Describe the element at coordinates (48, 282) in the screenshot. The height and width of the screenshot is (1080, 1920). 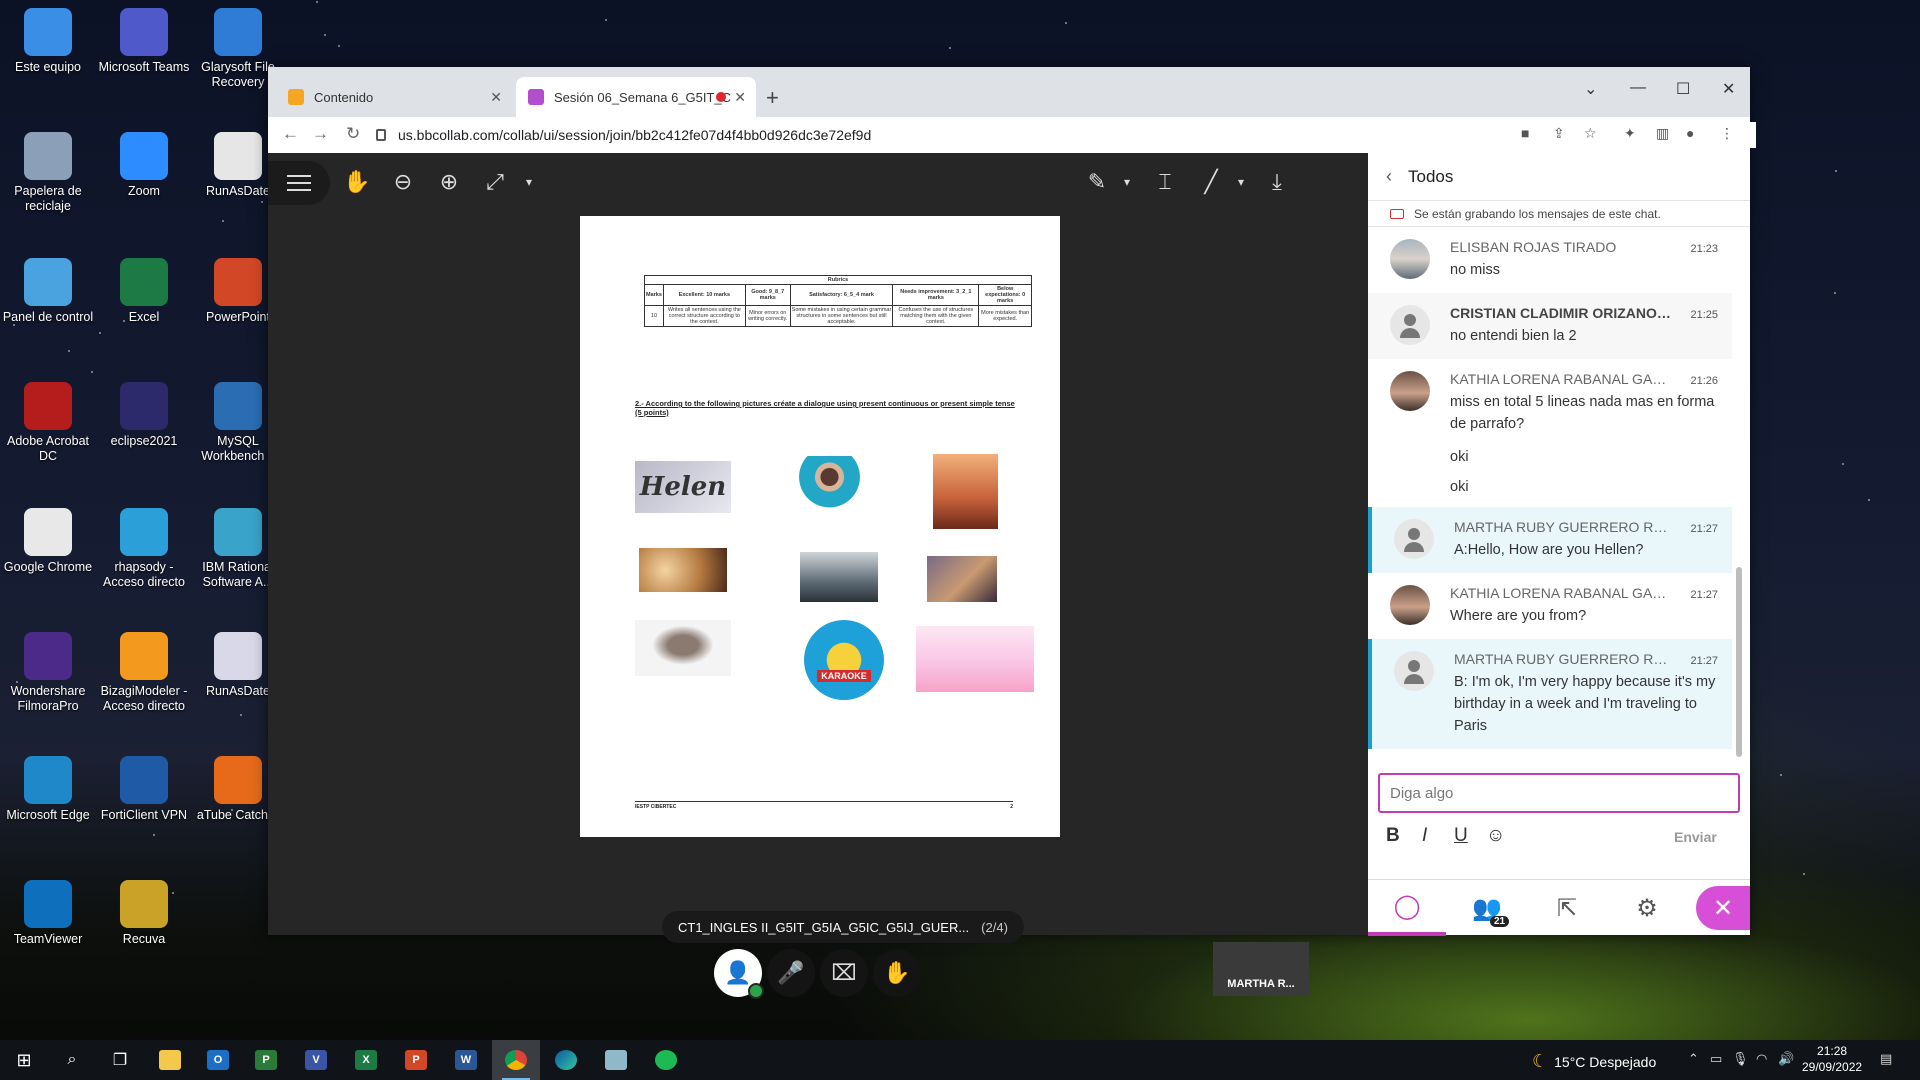
I see `app-icon` at that location.